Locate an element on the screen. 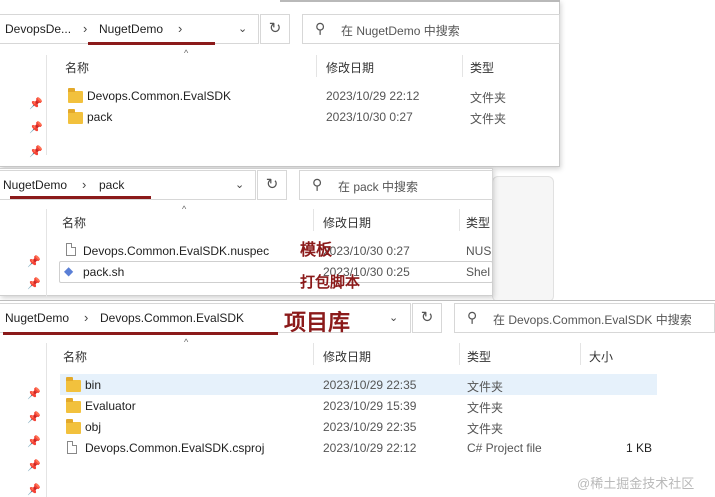  search-box: ⚲ 在 pack 中搜索 is located at coordinates (396, 185).